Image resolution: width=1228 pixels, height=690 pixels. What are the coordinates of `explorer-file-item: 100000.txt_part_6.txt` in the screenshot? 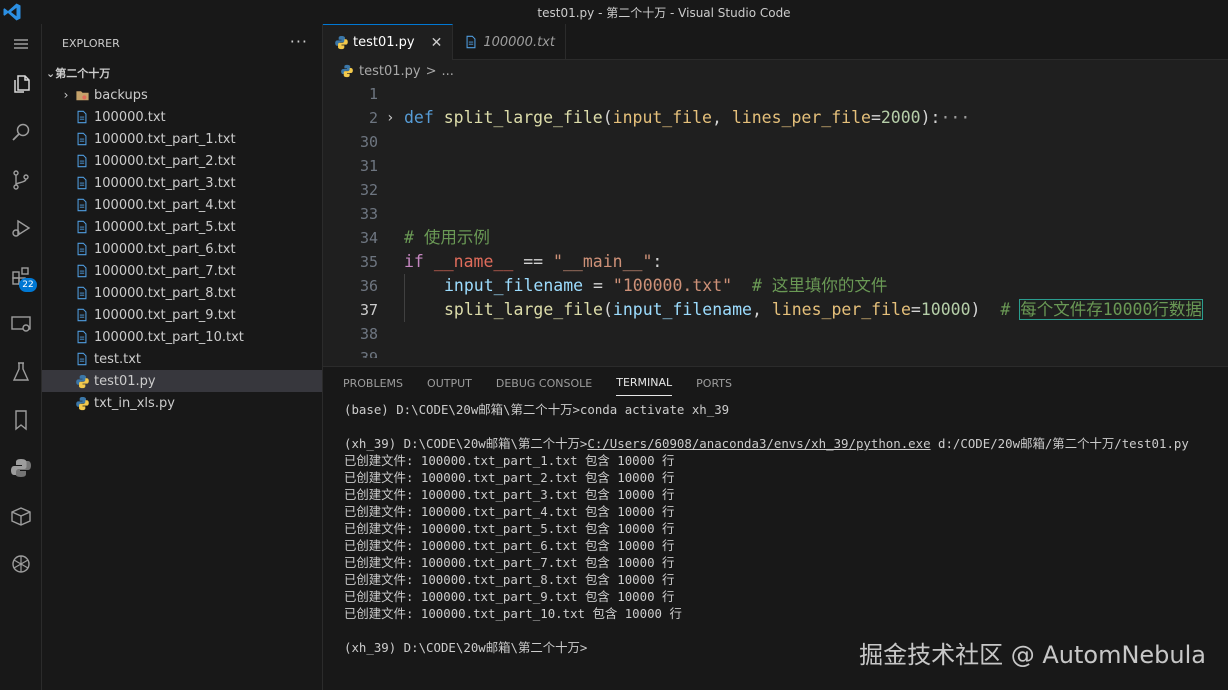 It's located at (182, 249).